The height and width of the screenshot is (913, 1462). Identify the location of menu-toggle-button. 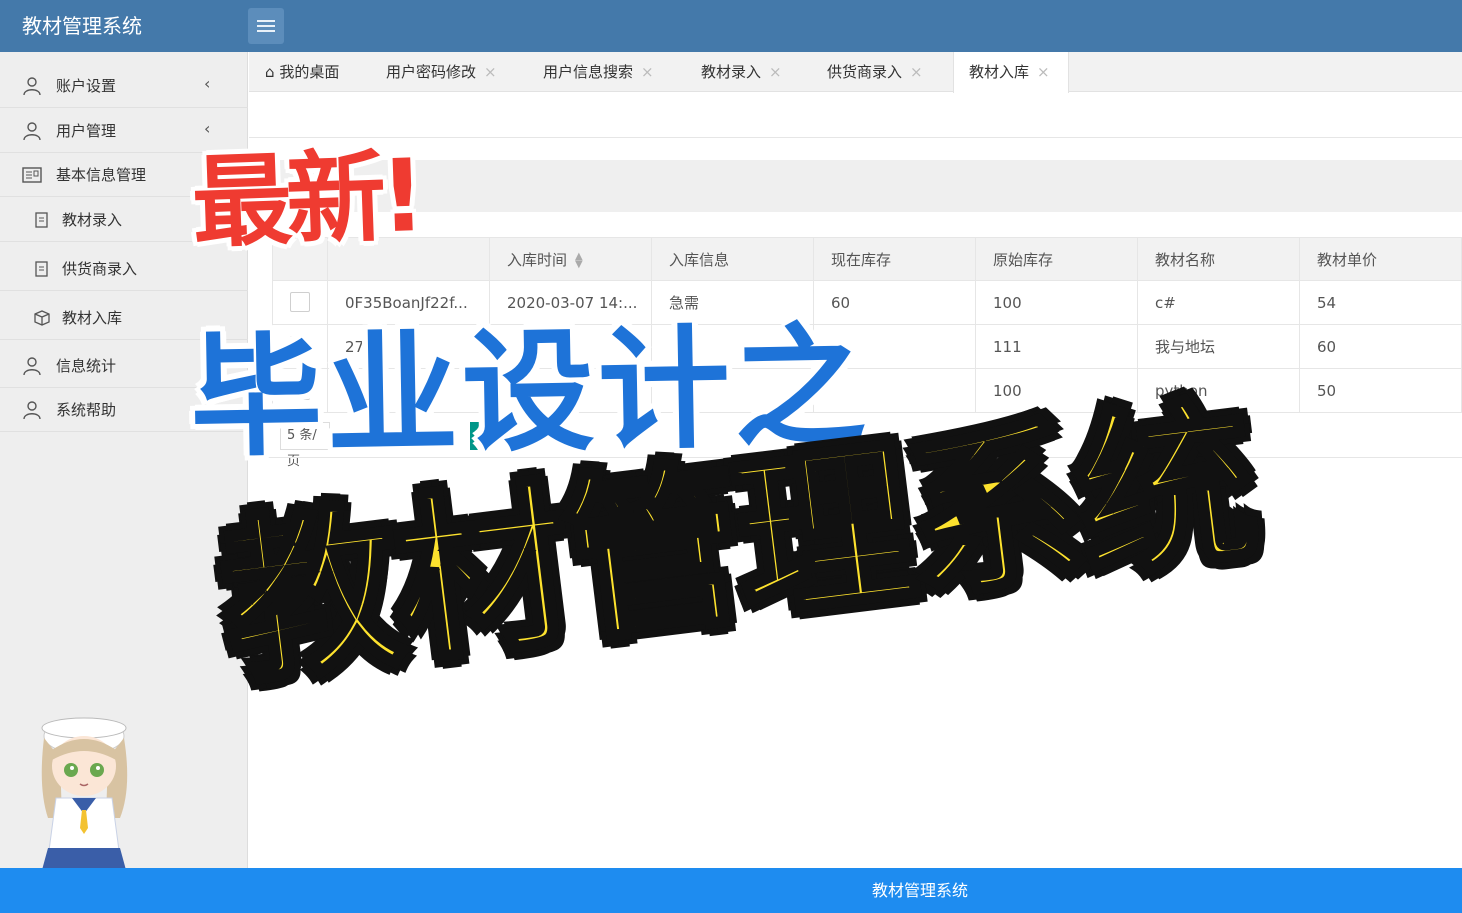
(266, 26).